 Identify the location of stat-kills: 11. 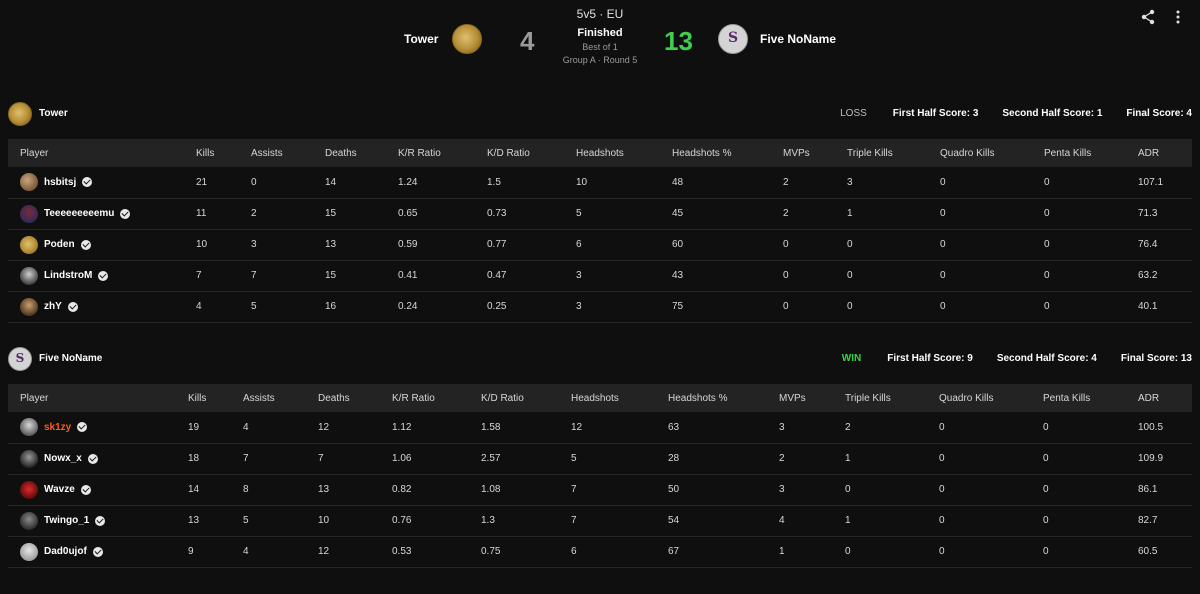
(201, 213).